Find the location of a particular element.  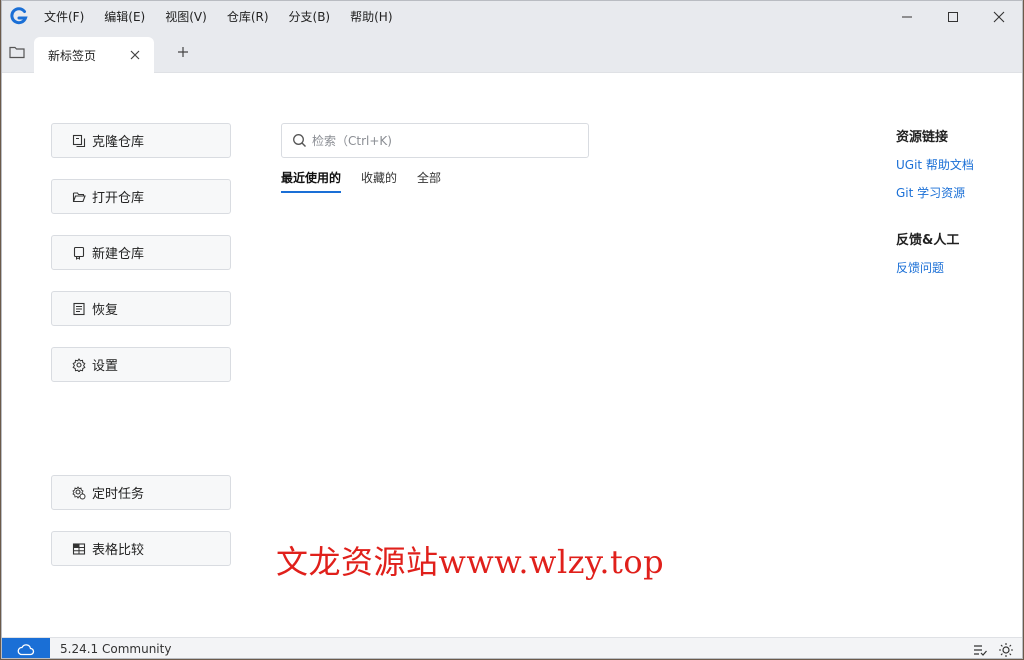

status-bar: 5.24.1 Community is located at coordinates (512, 647).